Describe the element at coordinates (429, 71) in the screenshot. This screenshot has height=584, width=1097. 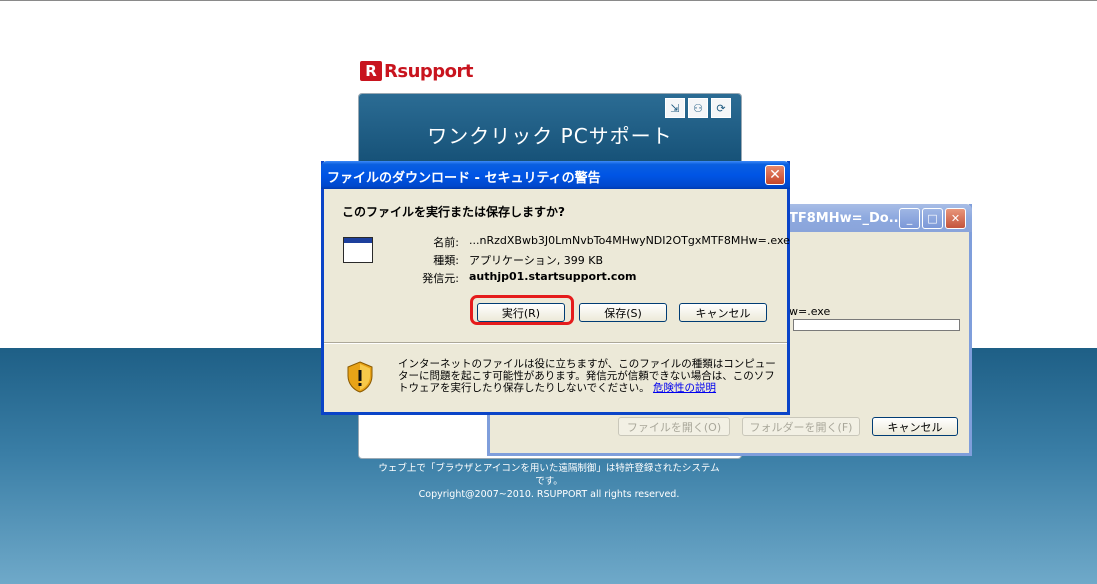
I see `logo-text: Rsupport` at that location.